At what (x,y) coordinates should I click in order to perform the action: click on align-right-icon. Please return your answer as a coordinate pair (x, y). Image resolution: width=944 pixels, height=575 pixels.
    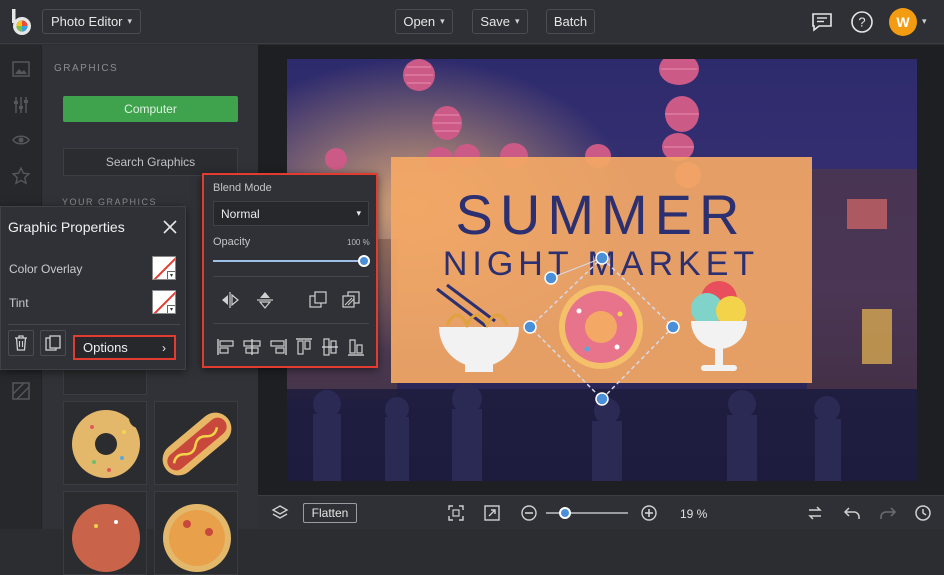
    Looking at the image, I should click on (278, 347).